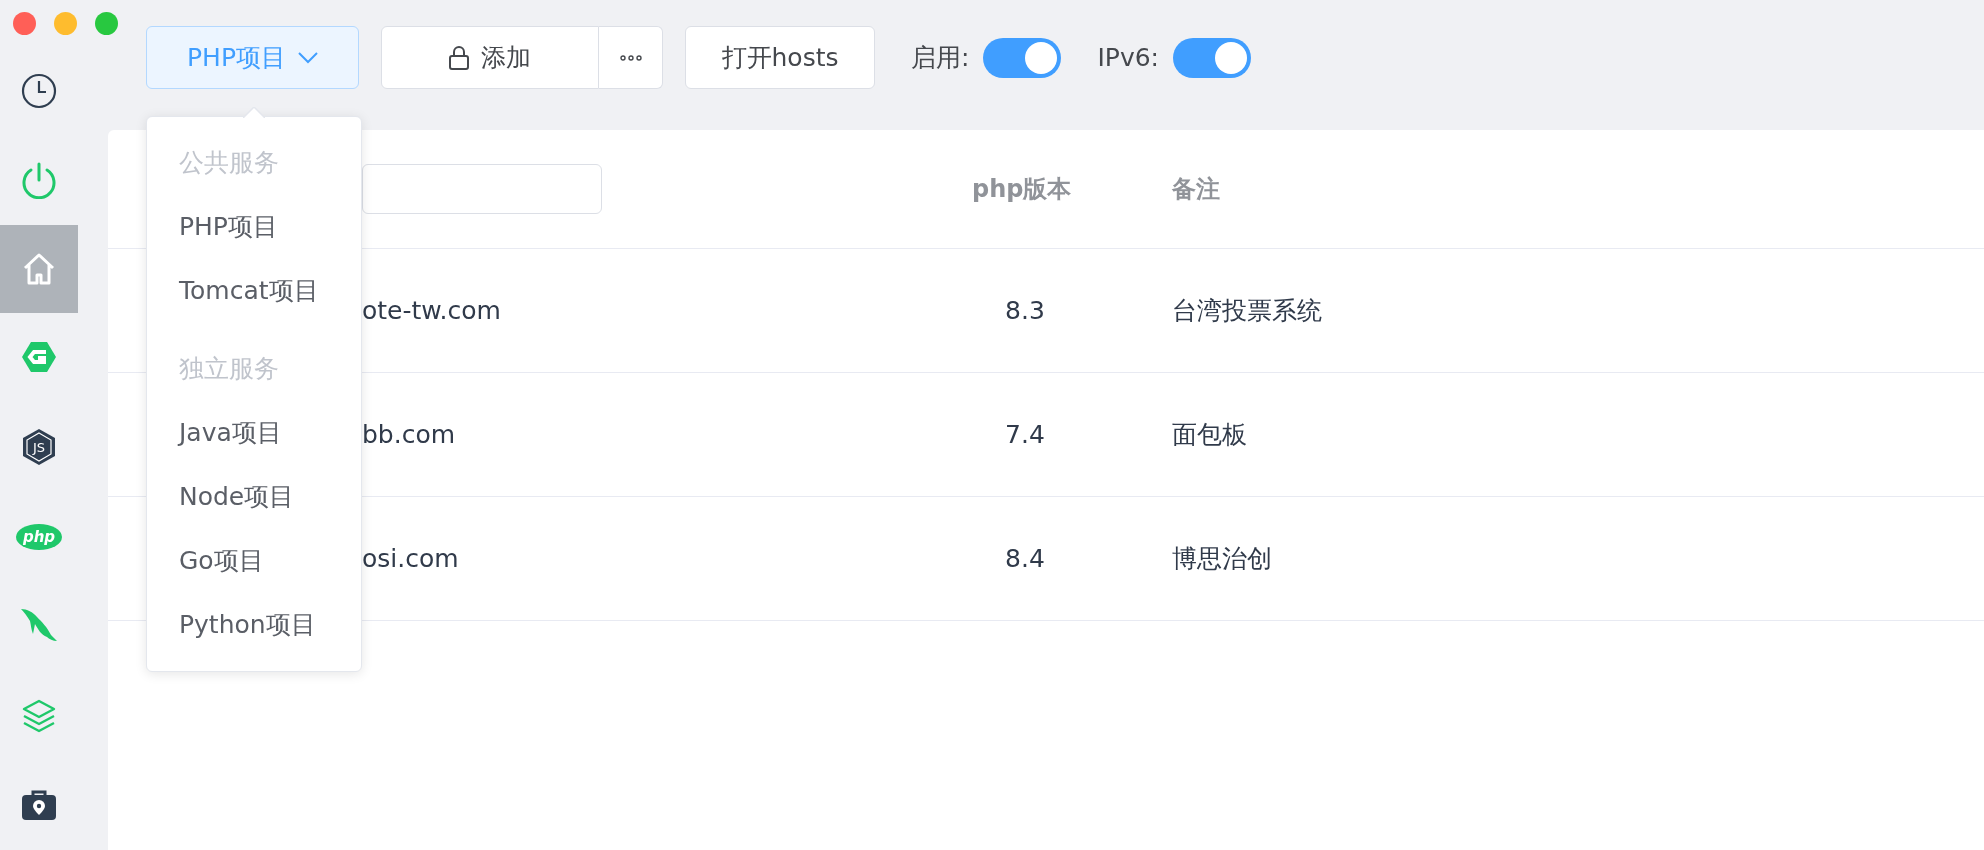 Image resolution: width=1984 pixels, height=850 pixels. Describe the element at coordinates (940, 58) in the screenshot. I see `toggle-label: 启用:` at that location.